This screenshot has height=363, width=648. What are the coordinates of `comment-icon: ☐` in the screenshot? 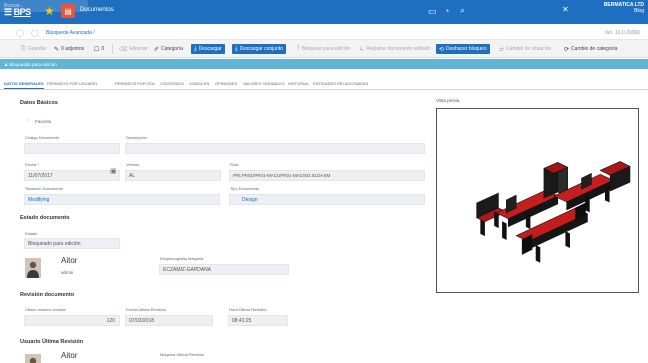 It's located at (97, 49).